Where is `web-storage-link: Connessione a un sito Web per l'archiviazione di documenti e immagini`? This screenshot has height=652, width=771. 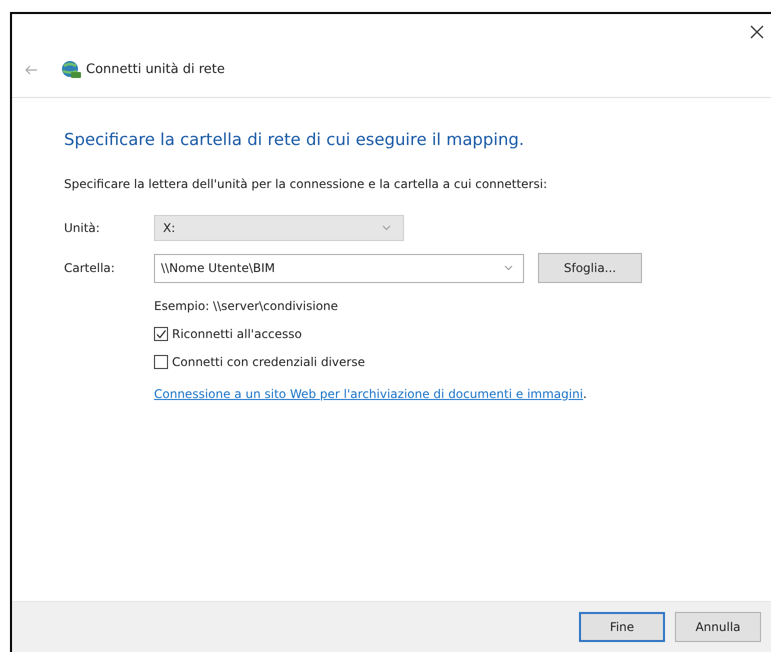
web-storage-link: Connessione a un sito Web per l'archiviazione di documenti e immagini is located at coordinates (369, 394).